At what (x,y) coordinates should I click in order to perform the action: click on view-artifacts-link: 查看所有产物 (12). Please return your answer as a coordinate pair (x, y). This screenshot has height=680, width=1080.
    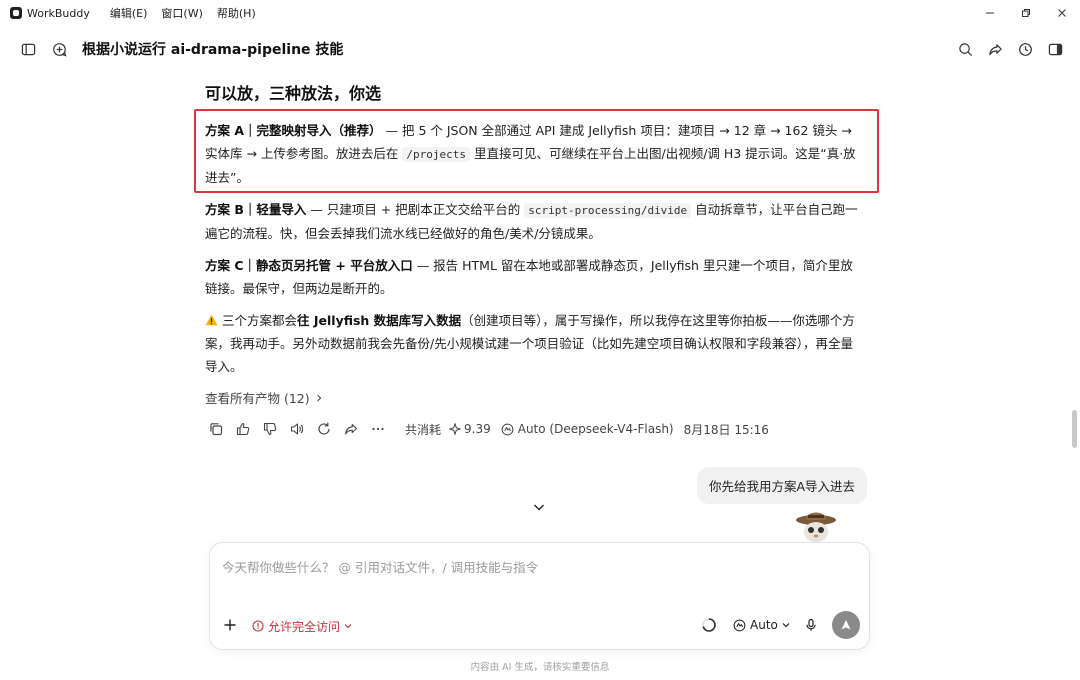
    Looking at the image, I should click on (264, 397).